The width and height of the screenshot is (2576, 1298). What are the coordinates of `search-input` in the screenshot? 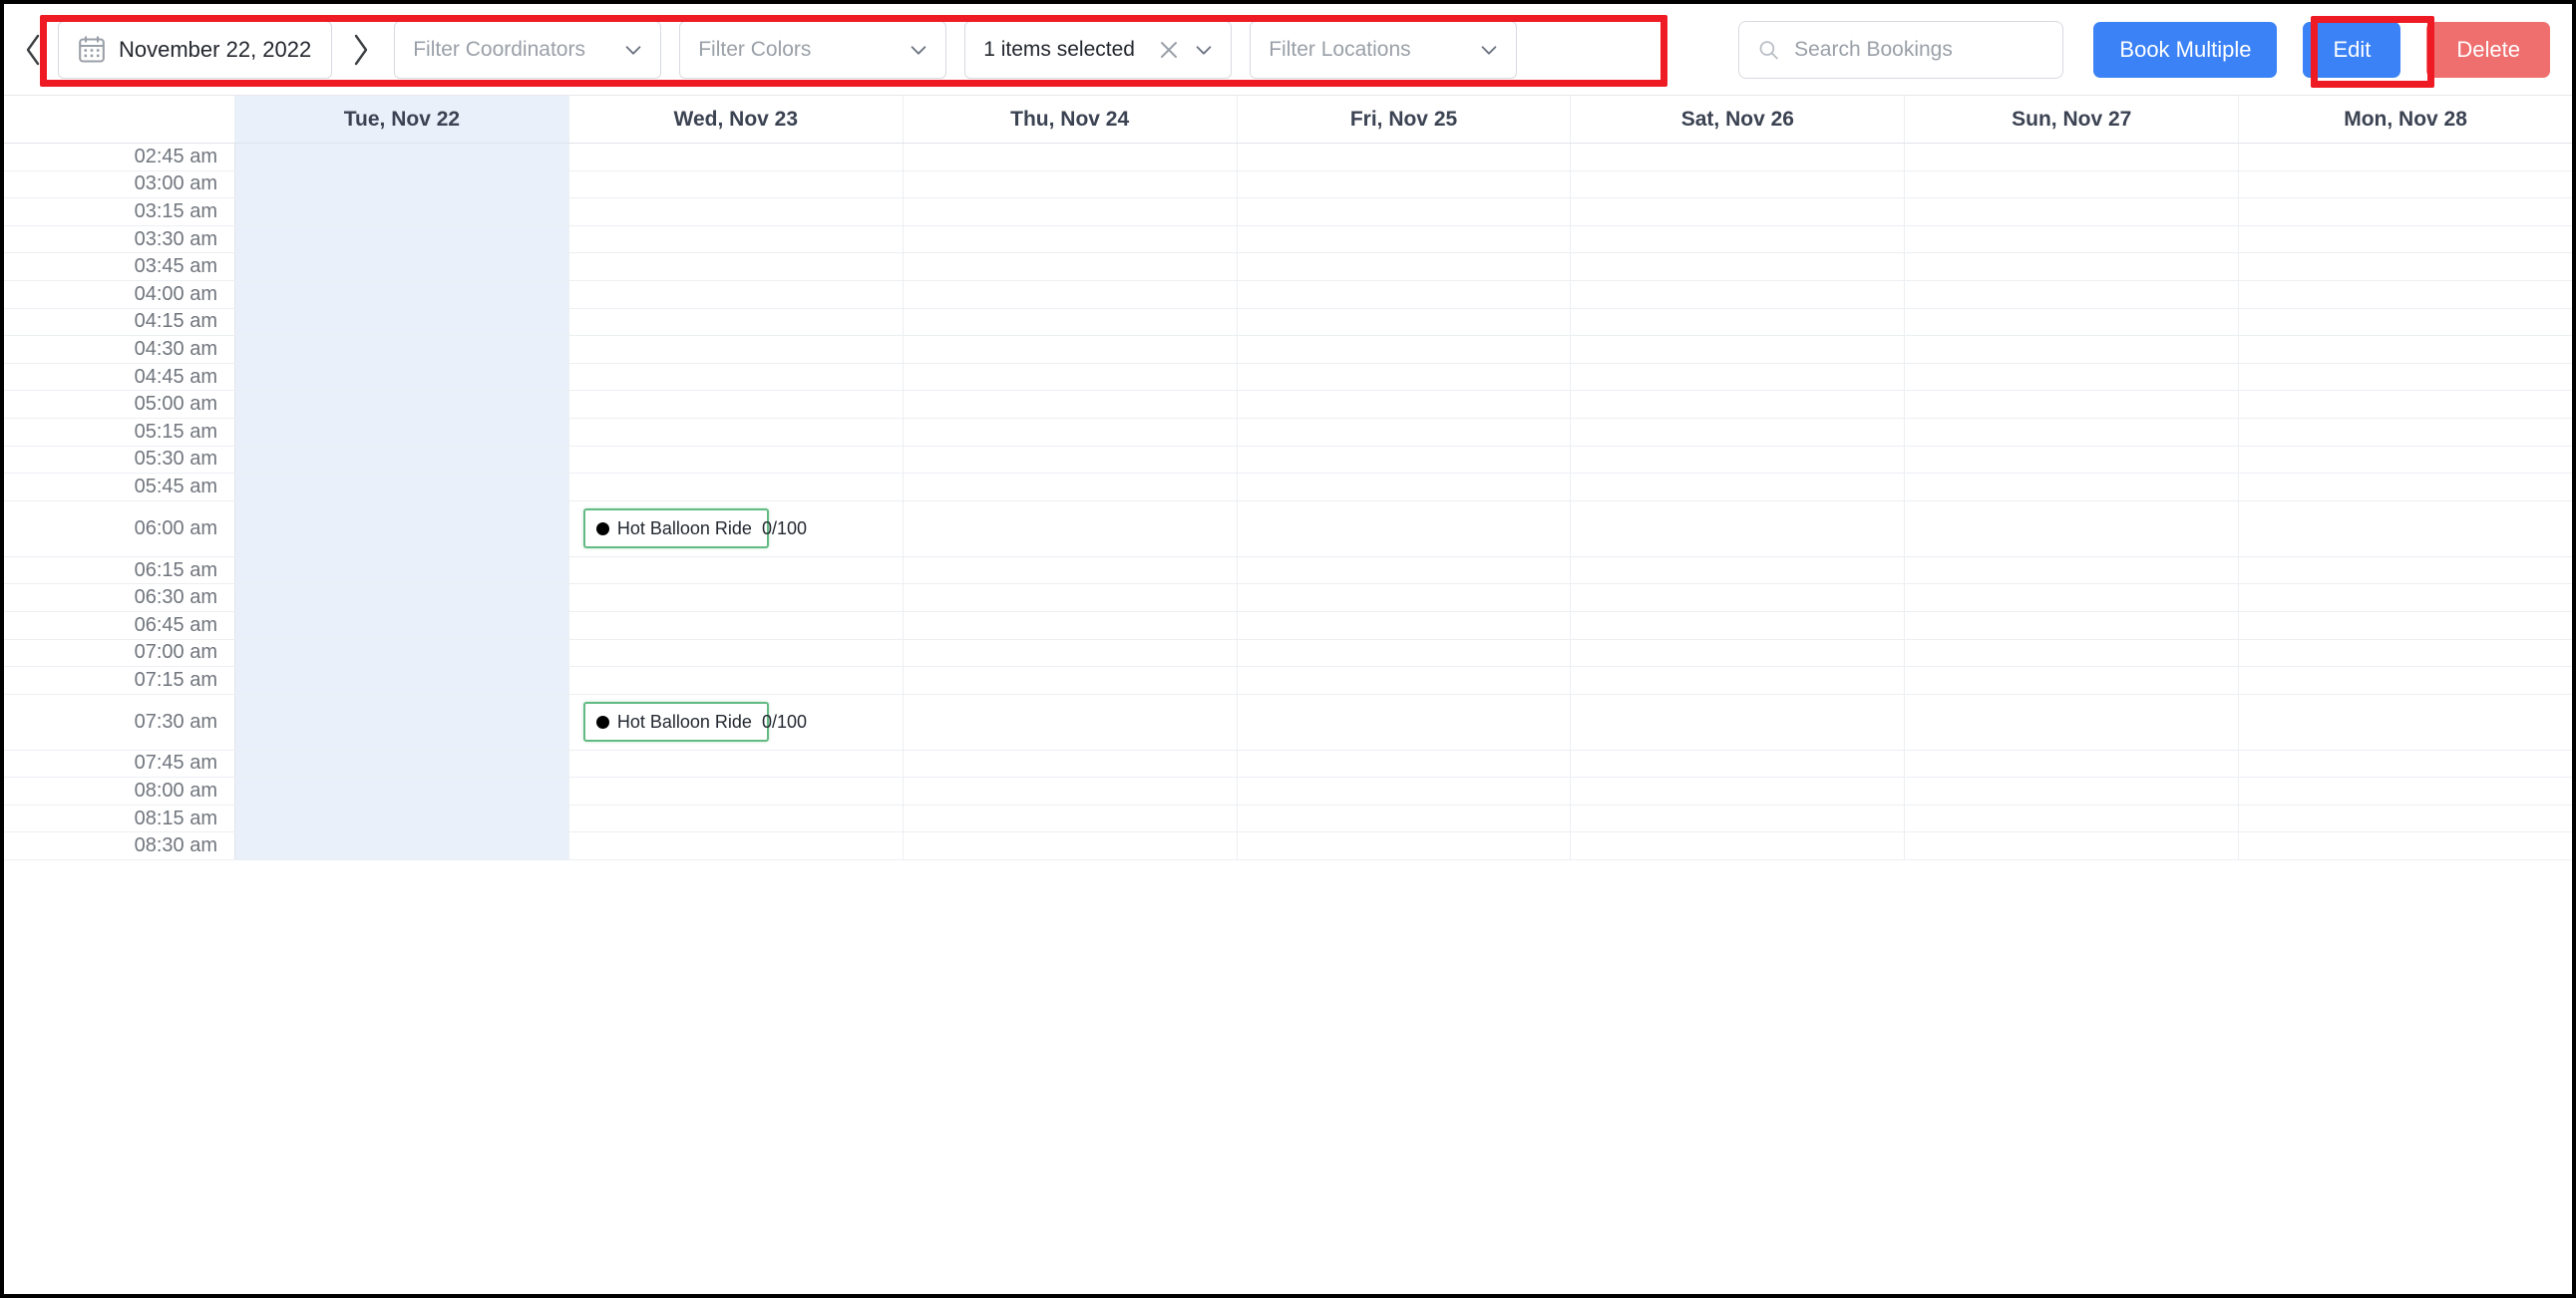 It's located at (1919, 49).